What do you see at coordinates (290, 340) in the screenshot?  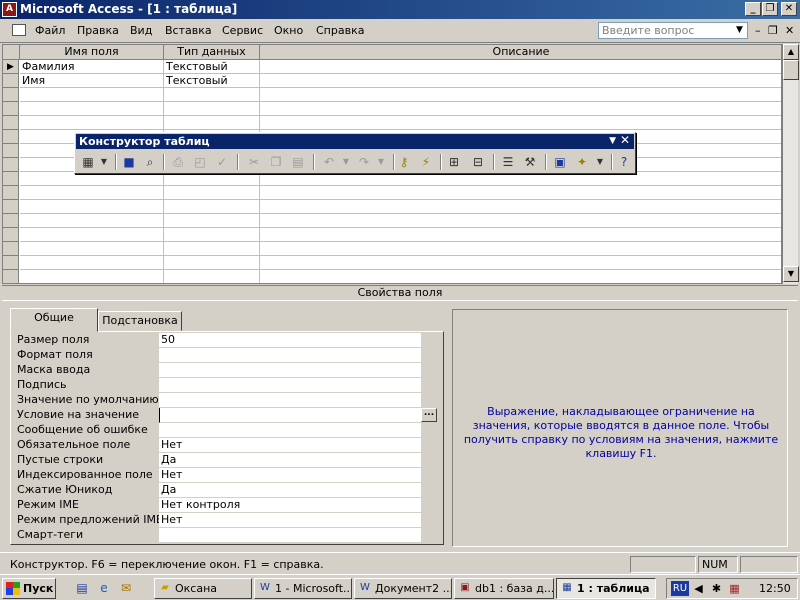 I see `property-value-field: 50` at bounding box center [290, 340].